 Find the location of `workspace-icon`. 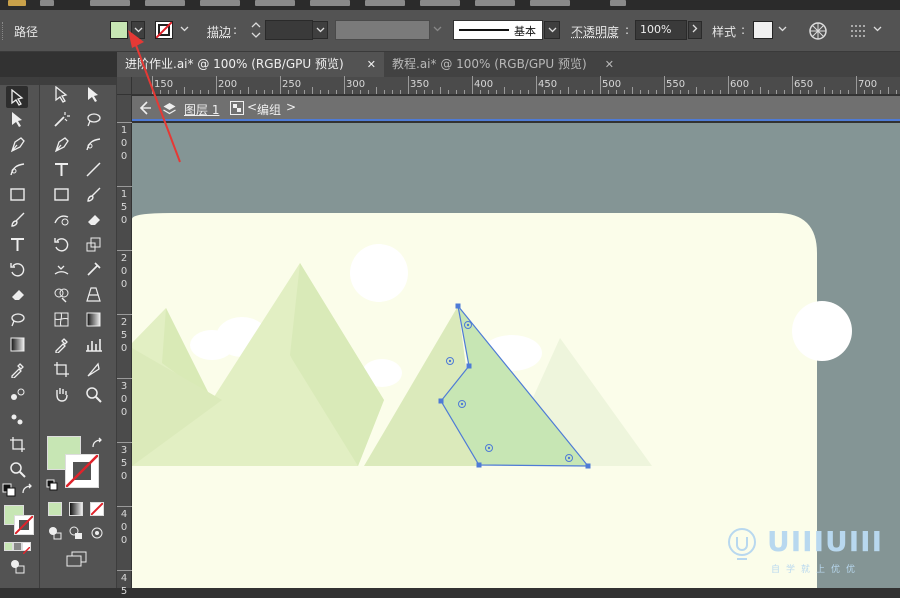

workspace-icon is located at coordinates (47, 3).